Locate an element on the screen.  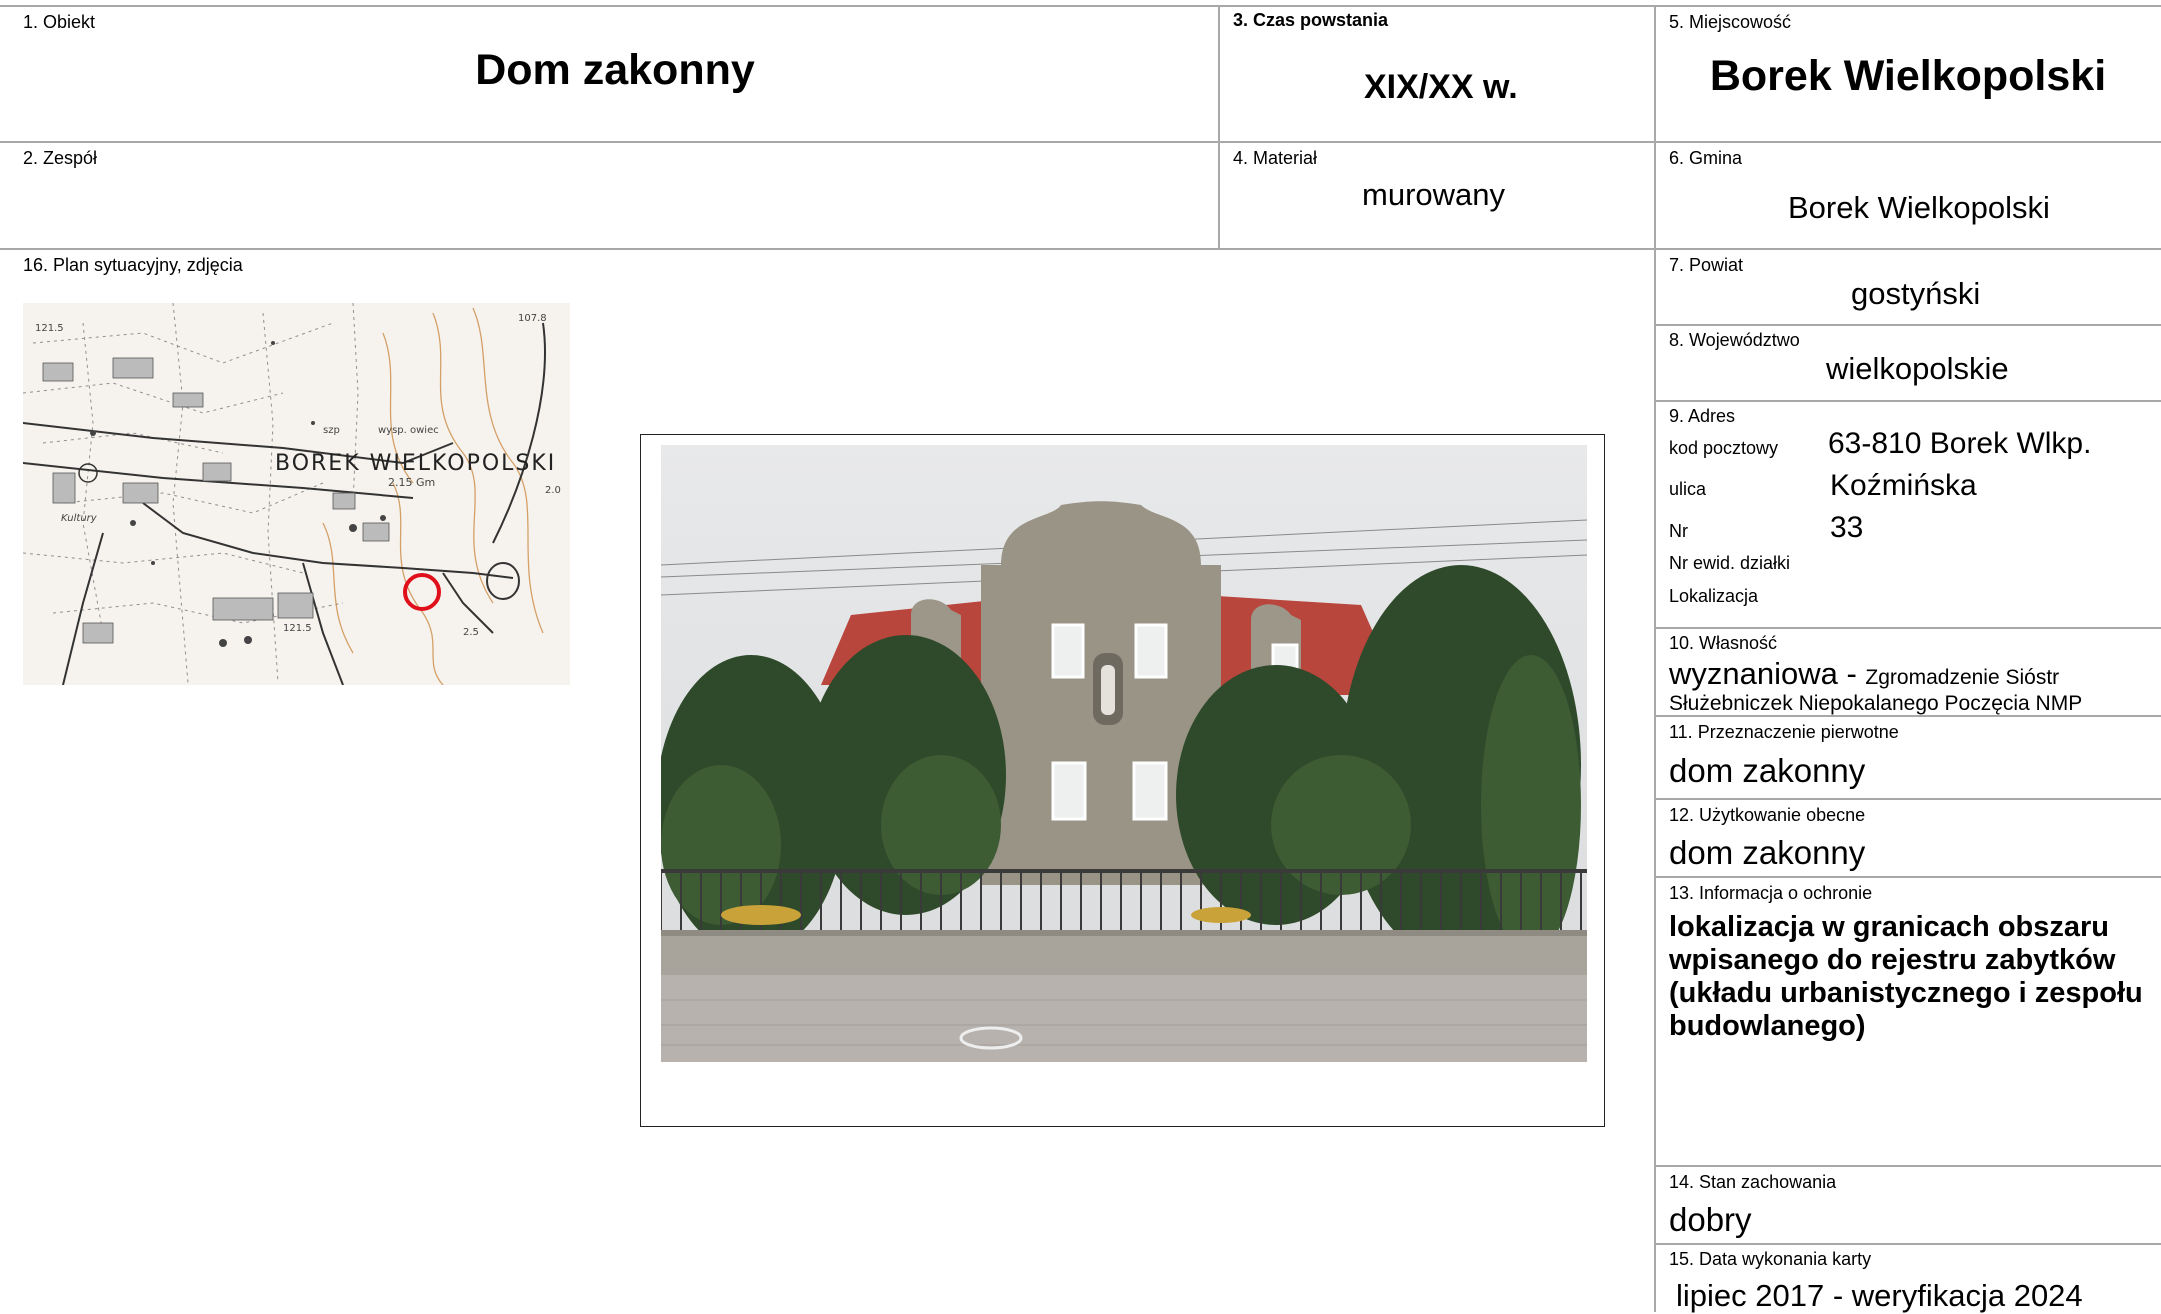
field-commune-label: 6. Gmina is located at coordinates (1706, 158).